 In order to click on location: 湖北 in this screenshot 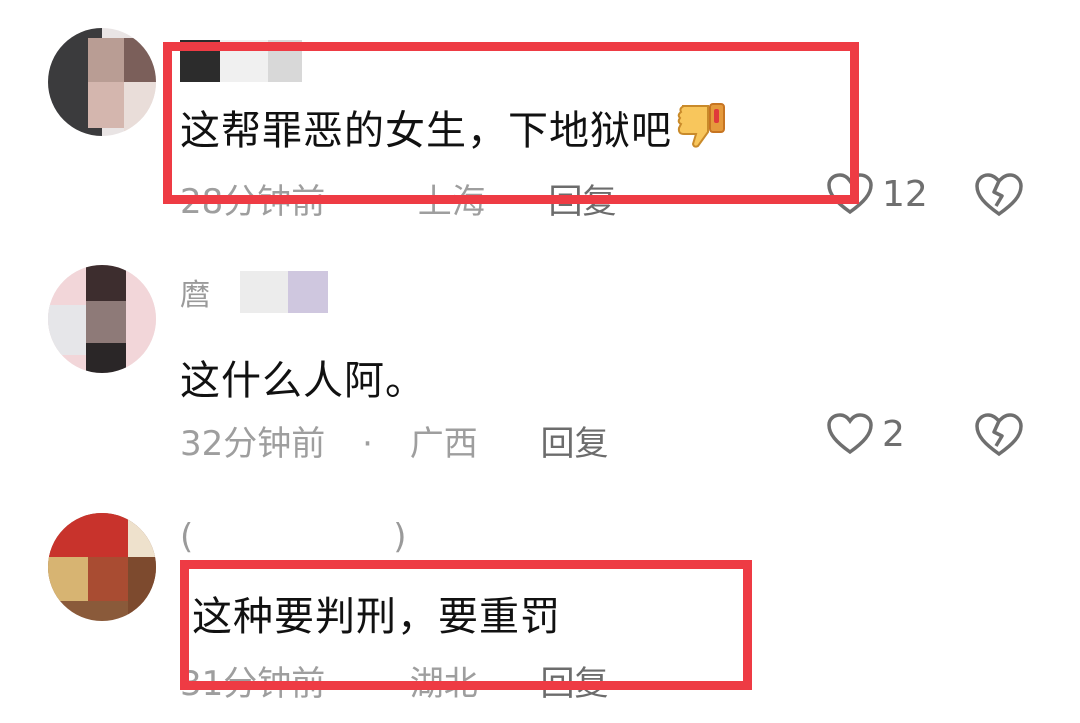, I will do `click(443, 684)`.